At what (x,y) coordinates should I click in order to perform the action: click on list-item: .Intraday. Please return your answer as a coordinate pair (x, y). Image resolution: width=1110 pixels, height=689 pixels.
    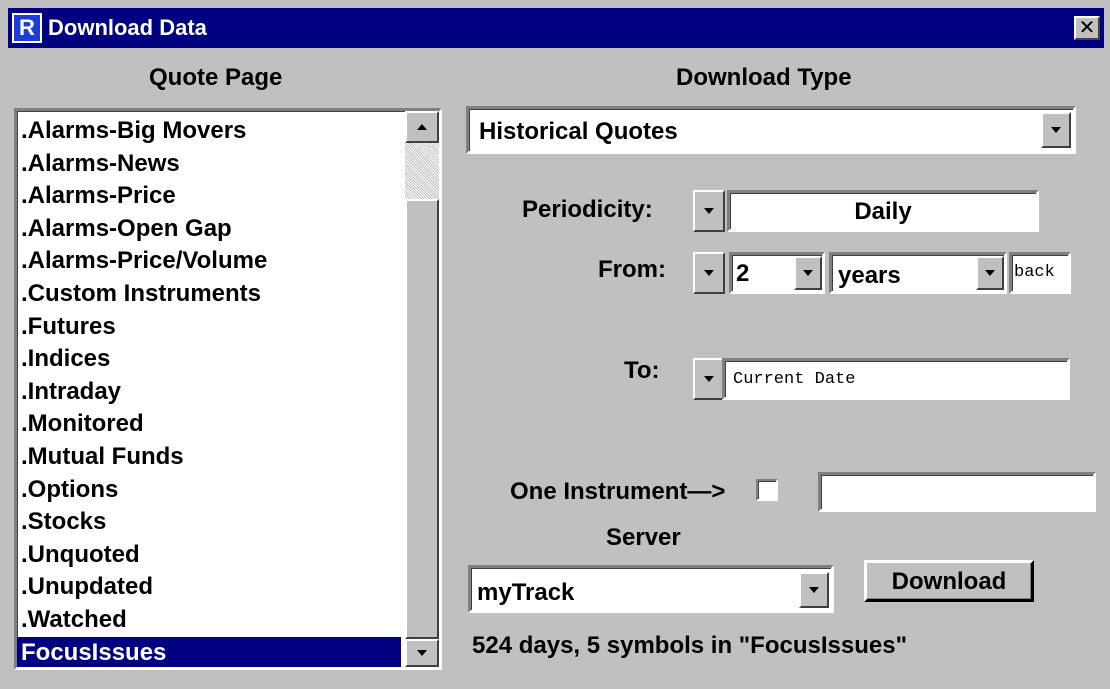
    Looking at the image, I should click on (209, 392).